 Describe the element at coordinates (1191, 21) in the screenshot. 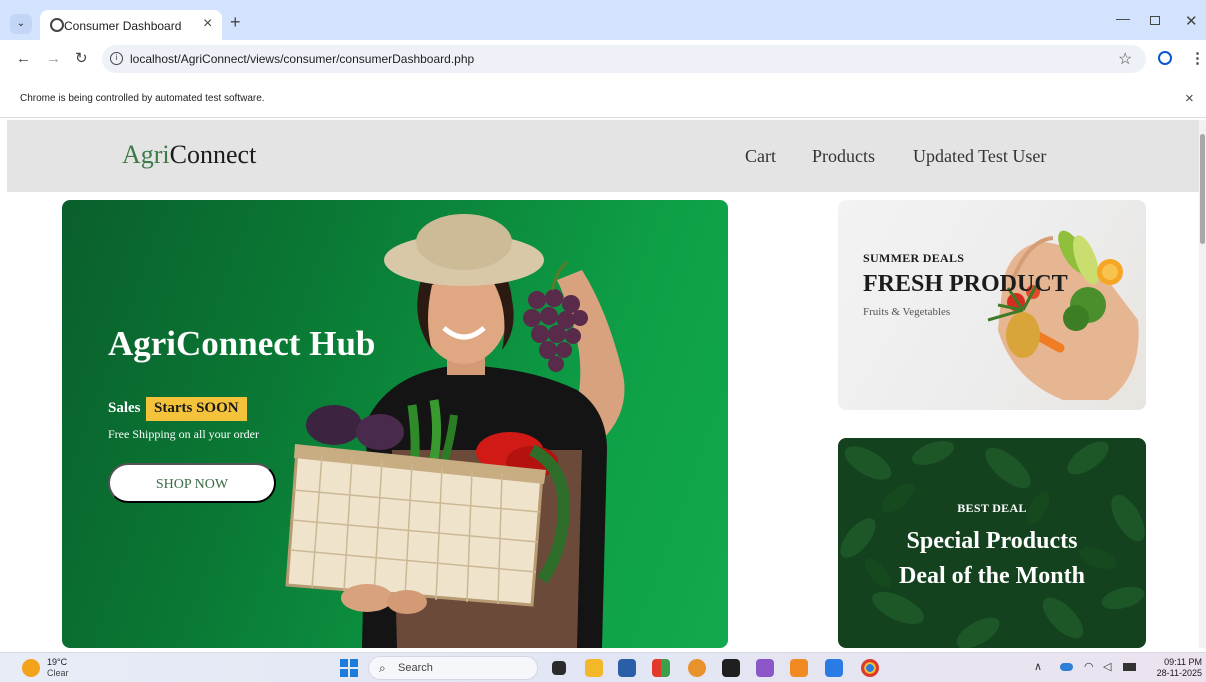

I see `window-close-icon: ✕` at that location.